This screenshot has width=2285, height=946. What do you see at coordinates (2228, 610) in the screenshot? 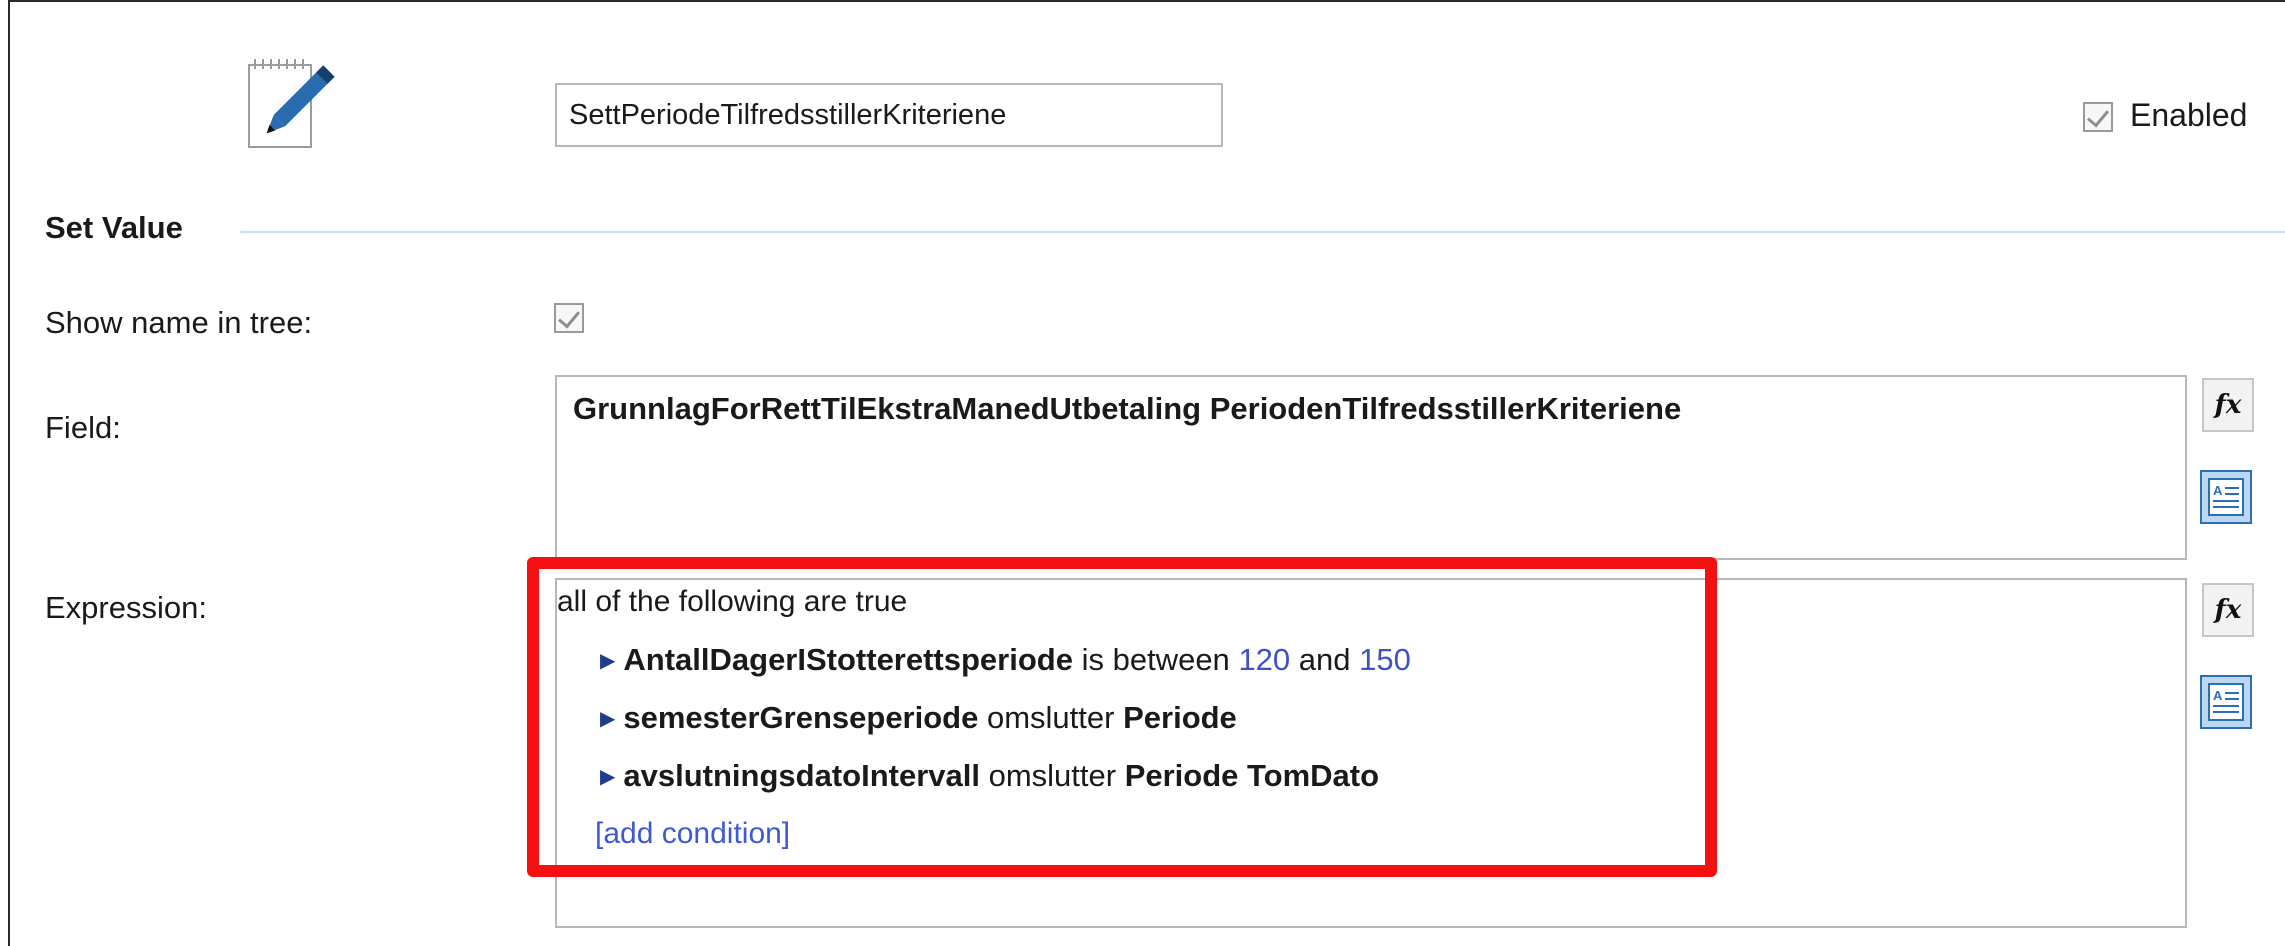
I see `expression-function-button: fx` at bounding box center [2228, 610].